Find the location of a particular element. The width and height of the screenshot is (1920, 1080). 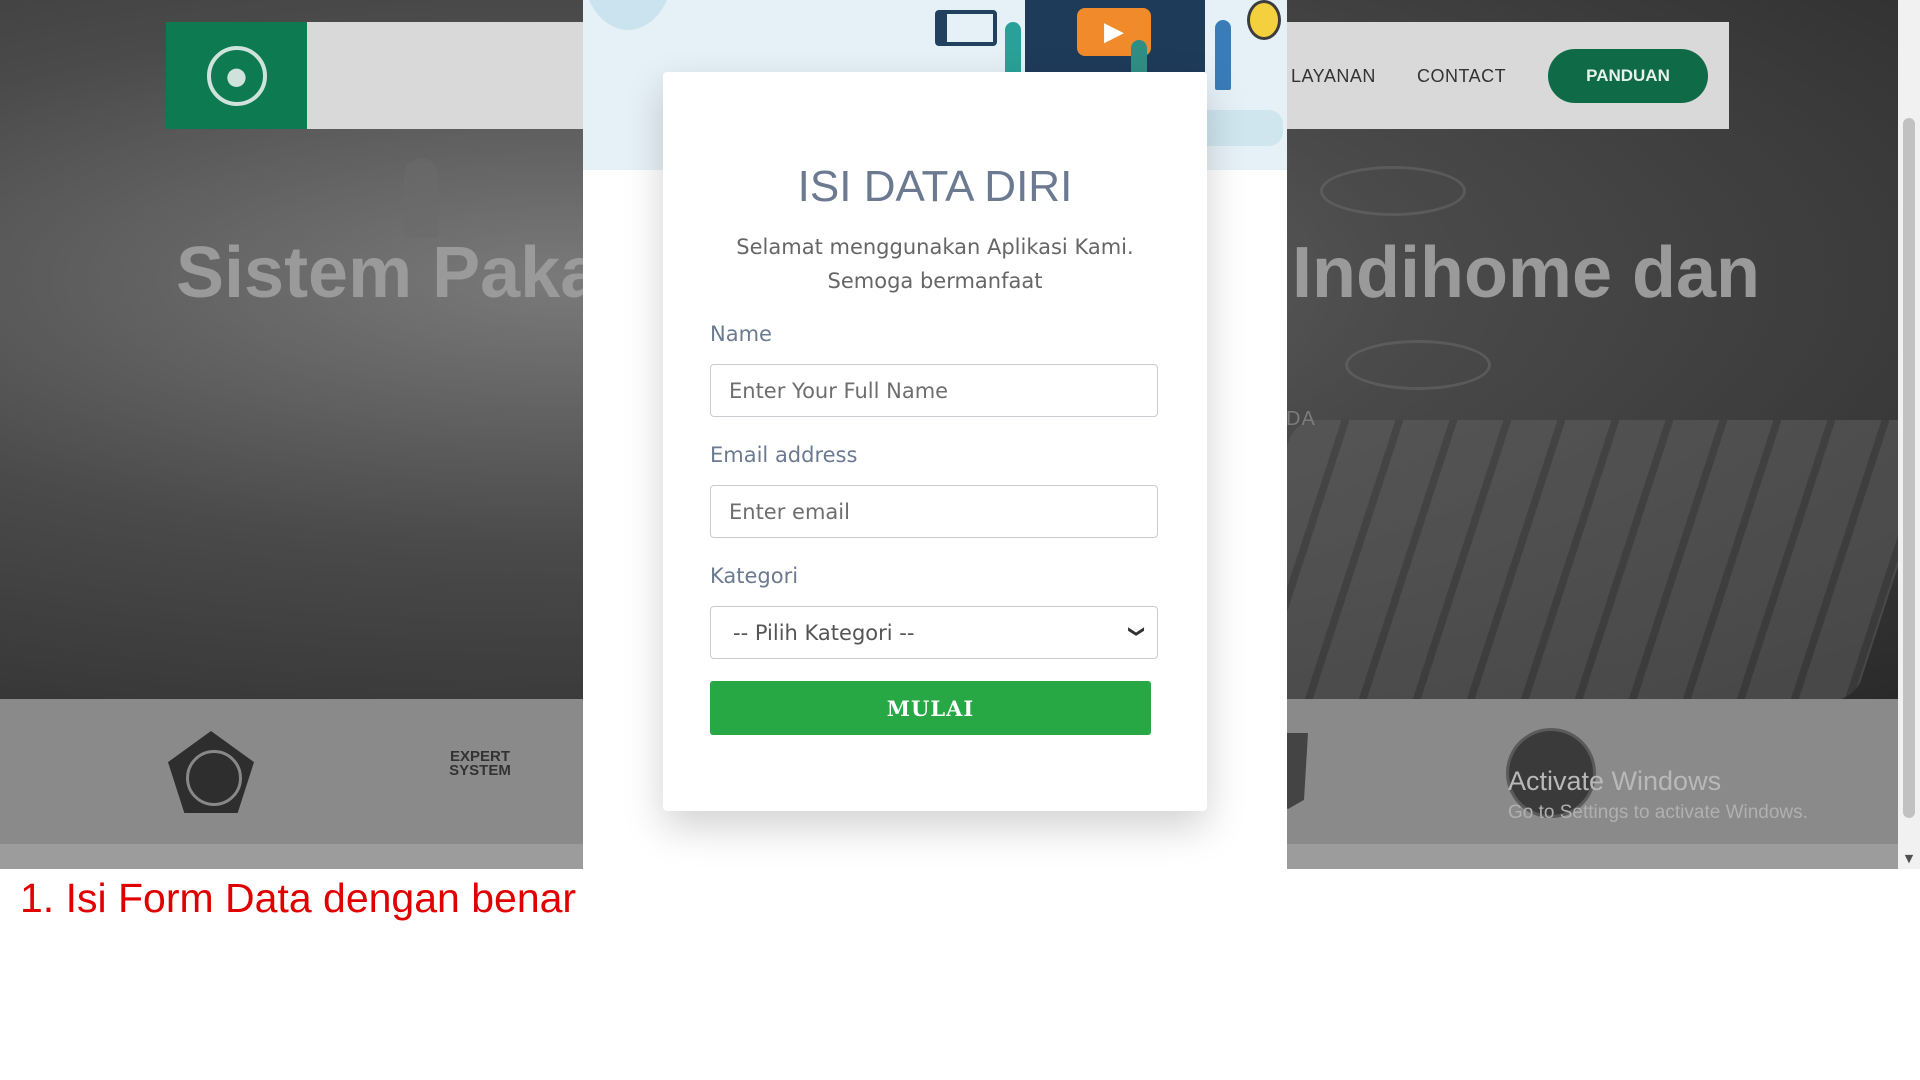

scrollbar-thumb is located at coordinates (1909, 468).